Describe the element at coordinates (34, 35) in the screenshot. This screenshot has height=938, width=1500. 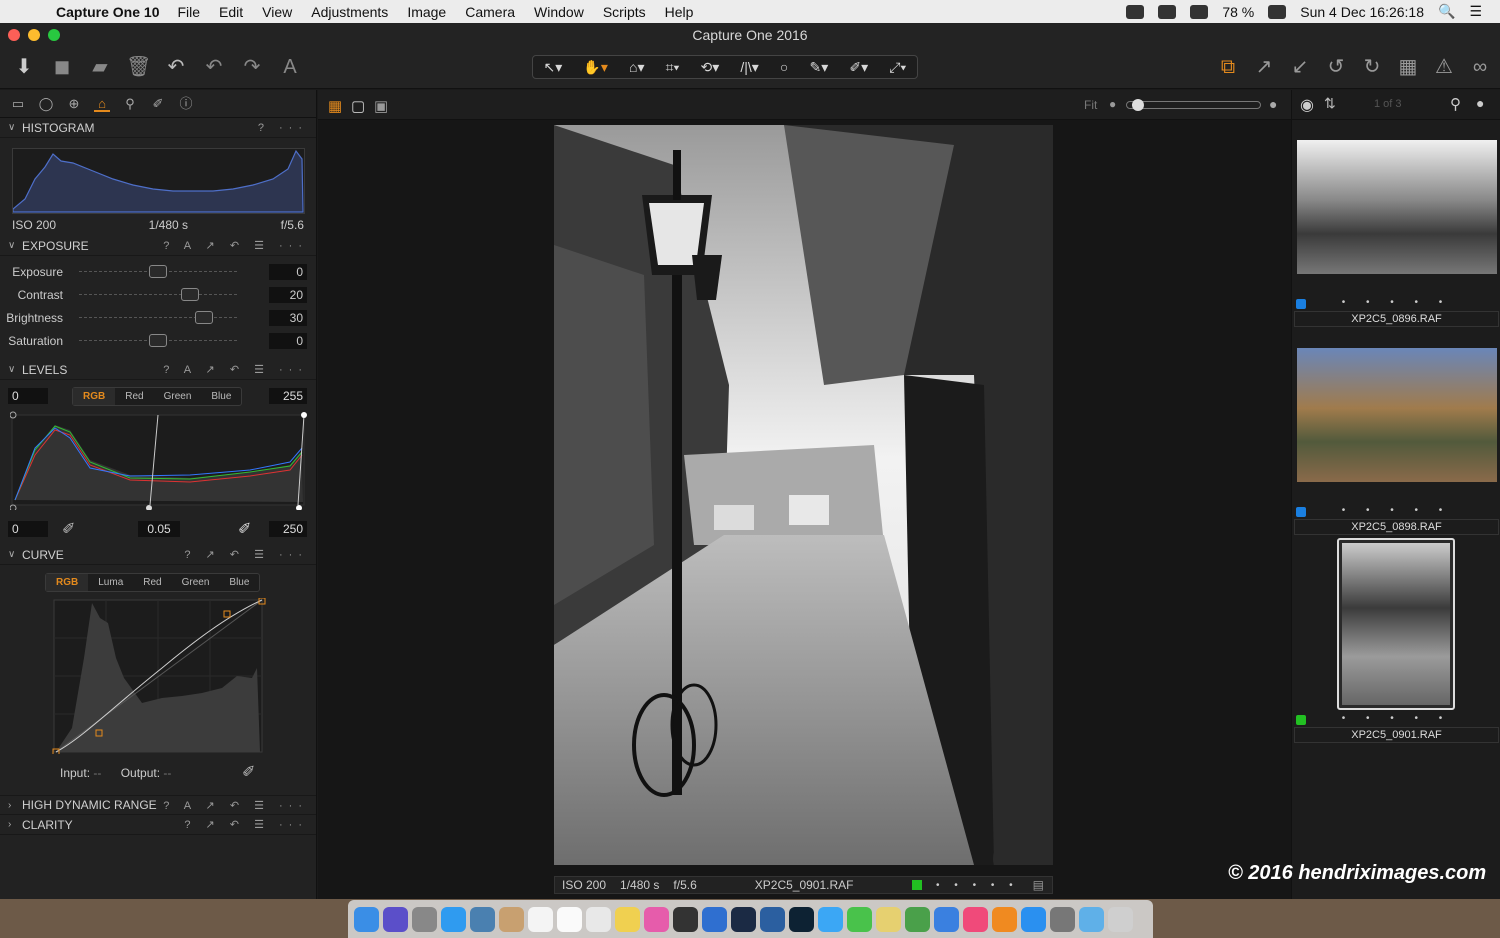
I see `minimize-icon` at that location.